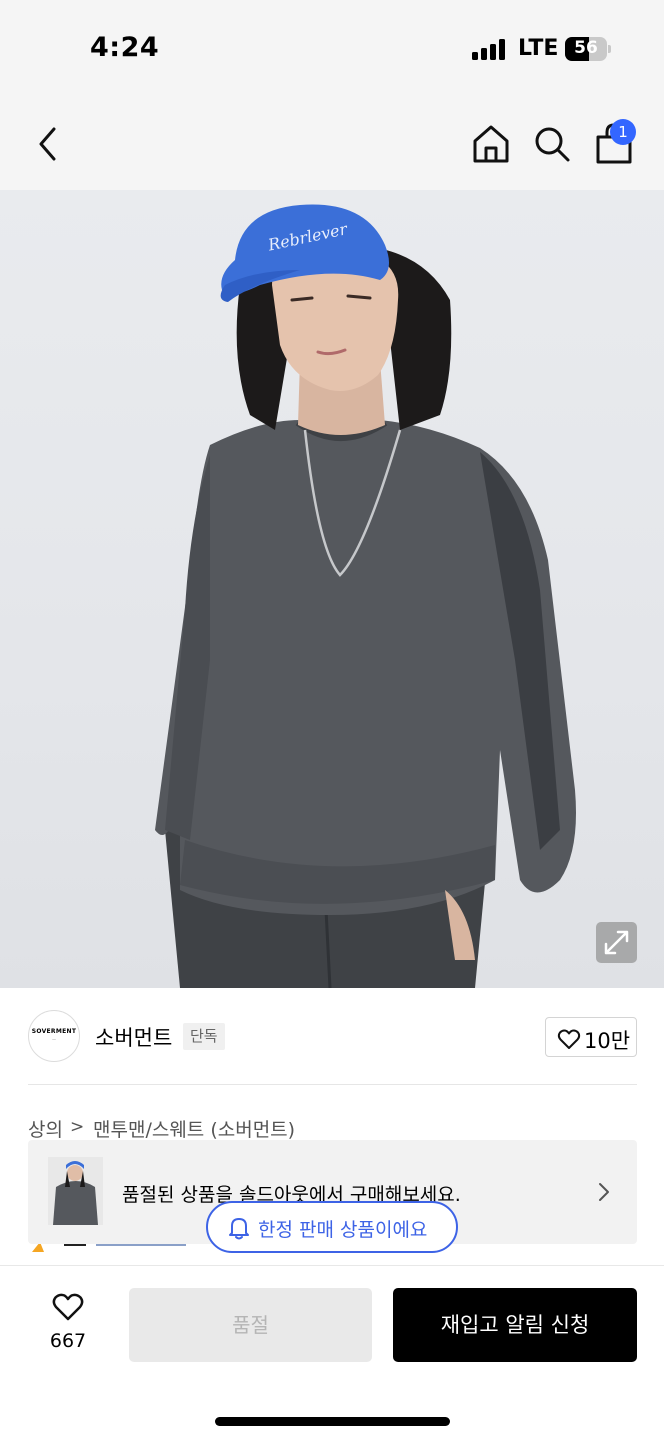  Describe the element at coordinates (332, 1421) in the screenshot. I see `home-indicator` at that location.